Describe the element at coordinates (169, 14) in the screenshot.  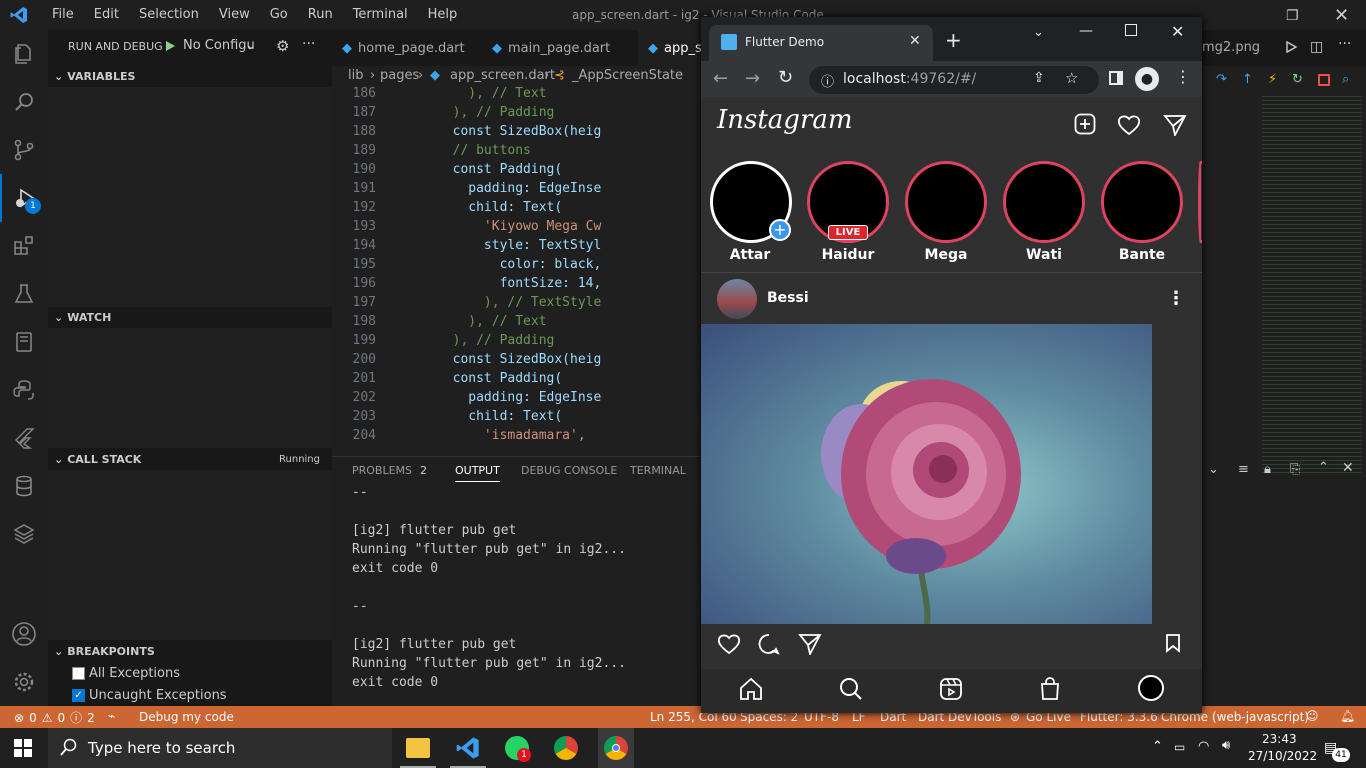
I see `menu-selection: Selection` at that location.